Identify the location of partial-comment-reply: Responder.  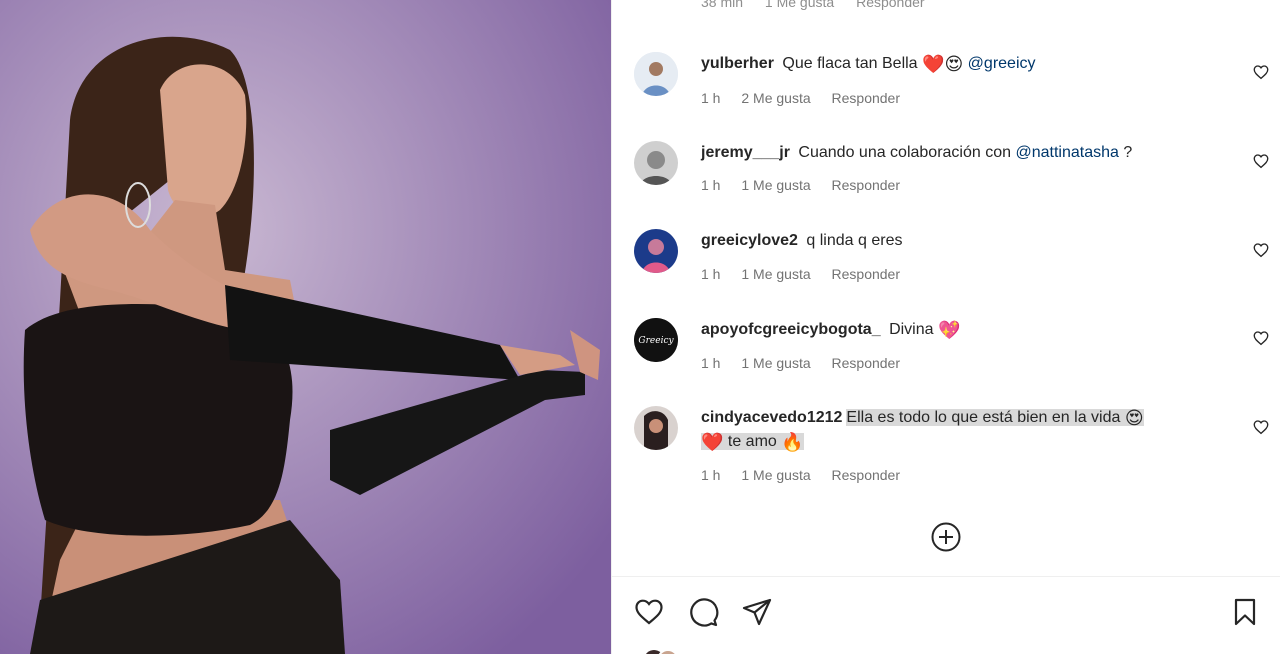
(890, 5).